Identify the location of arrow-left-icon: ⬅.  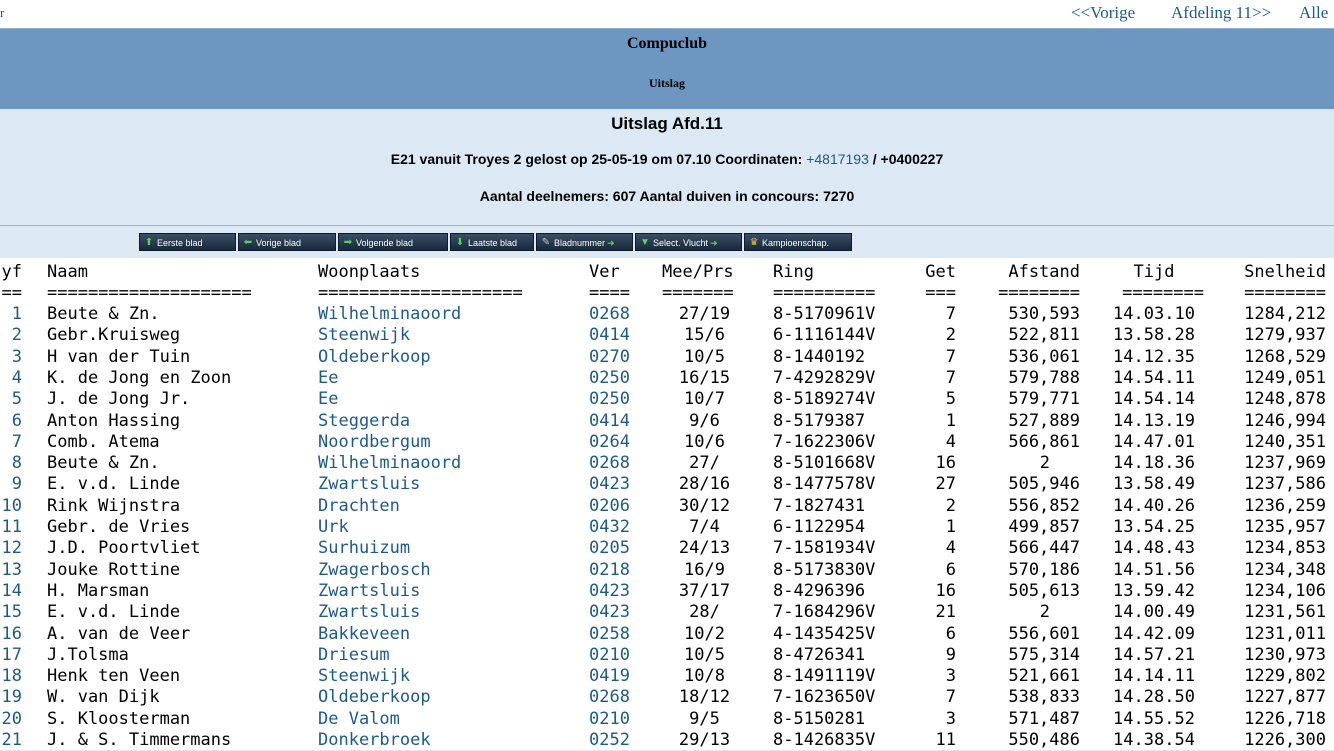
(248, 242).